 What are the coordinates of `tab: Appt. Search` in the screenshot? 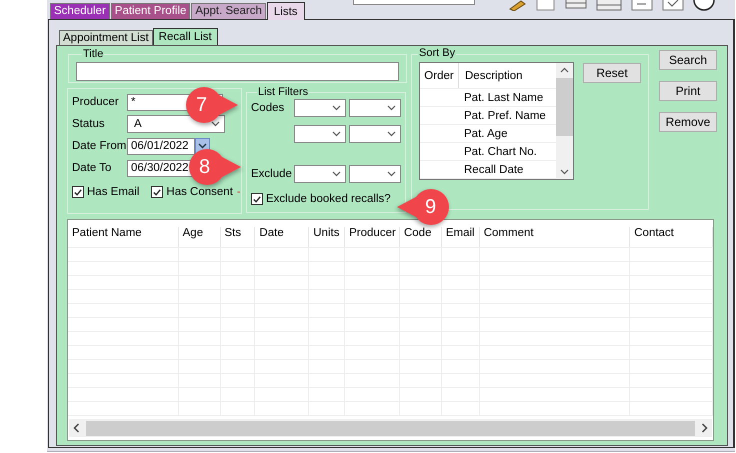 It's located at (228, 11).